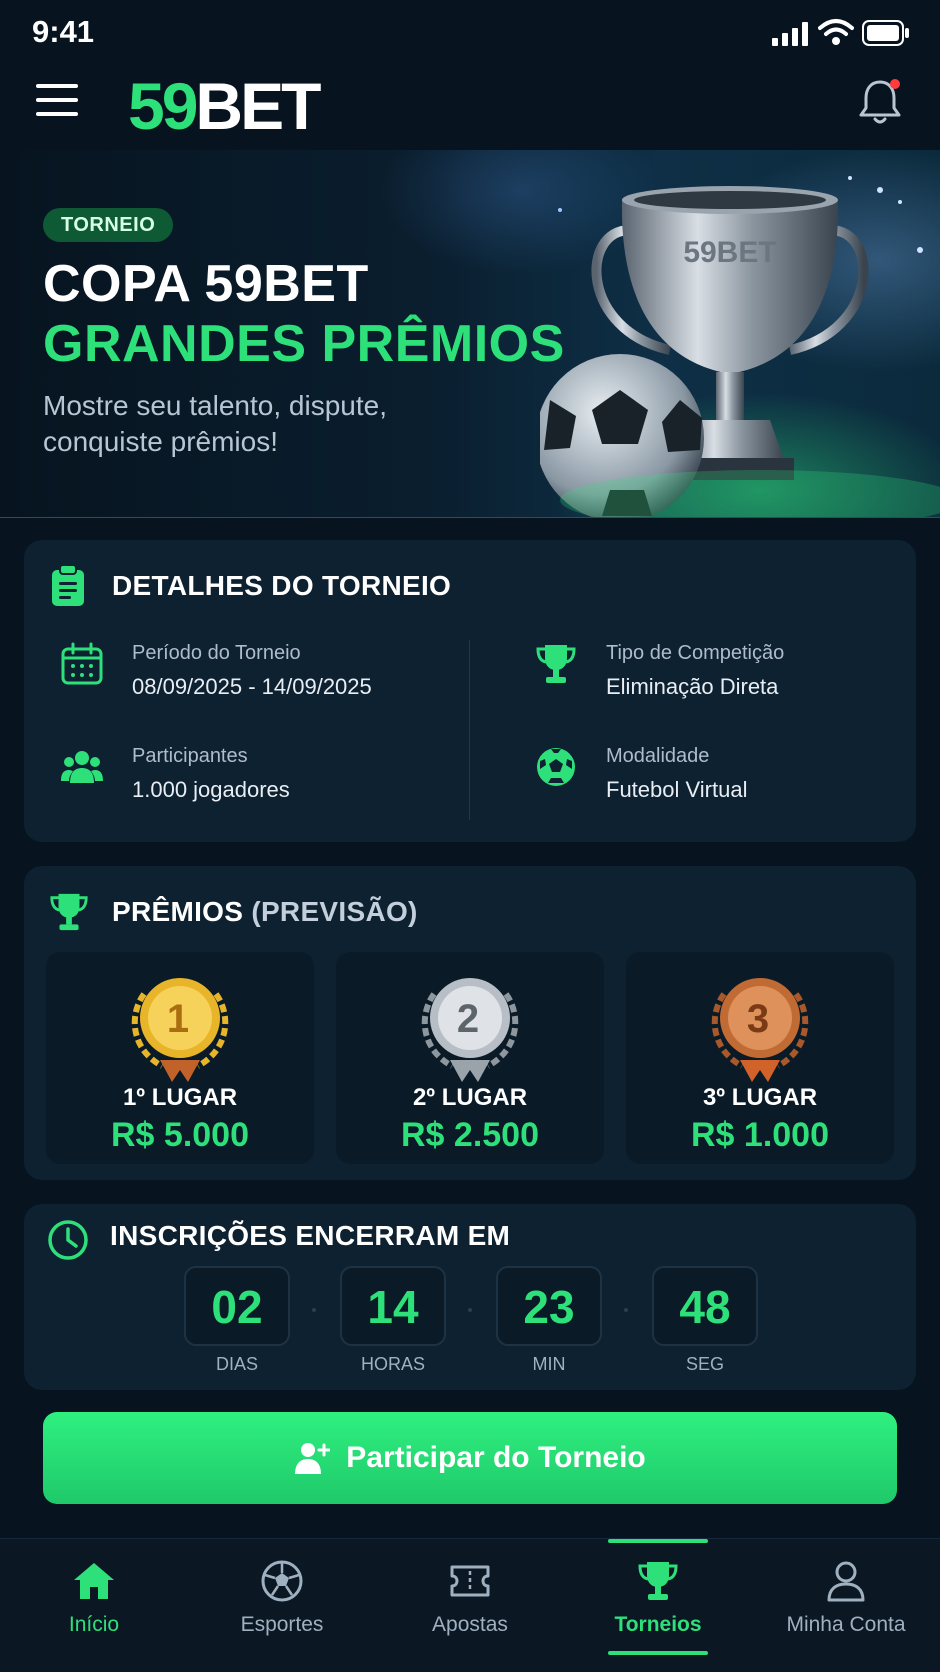 The width and height of the screenshot is (940, 1672). What do you see at coordinates (836, 32) in the screenshot?
I see `wifi-icon` at bounding box center [836, 32].